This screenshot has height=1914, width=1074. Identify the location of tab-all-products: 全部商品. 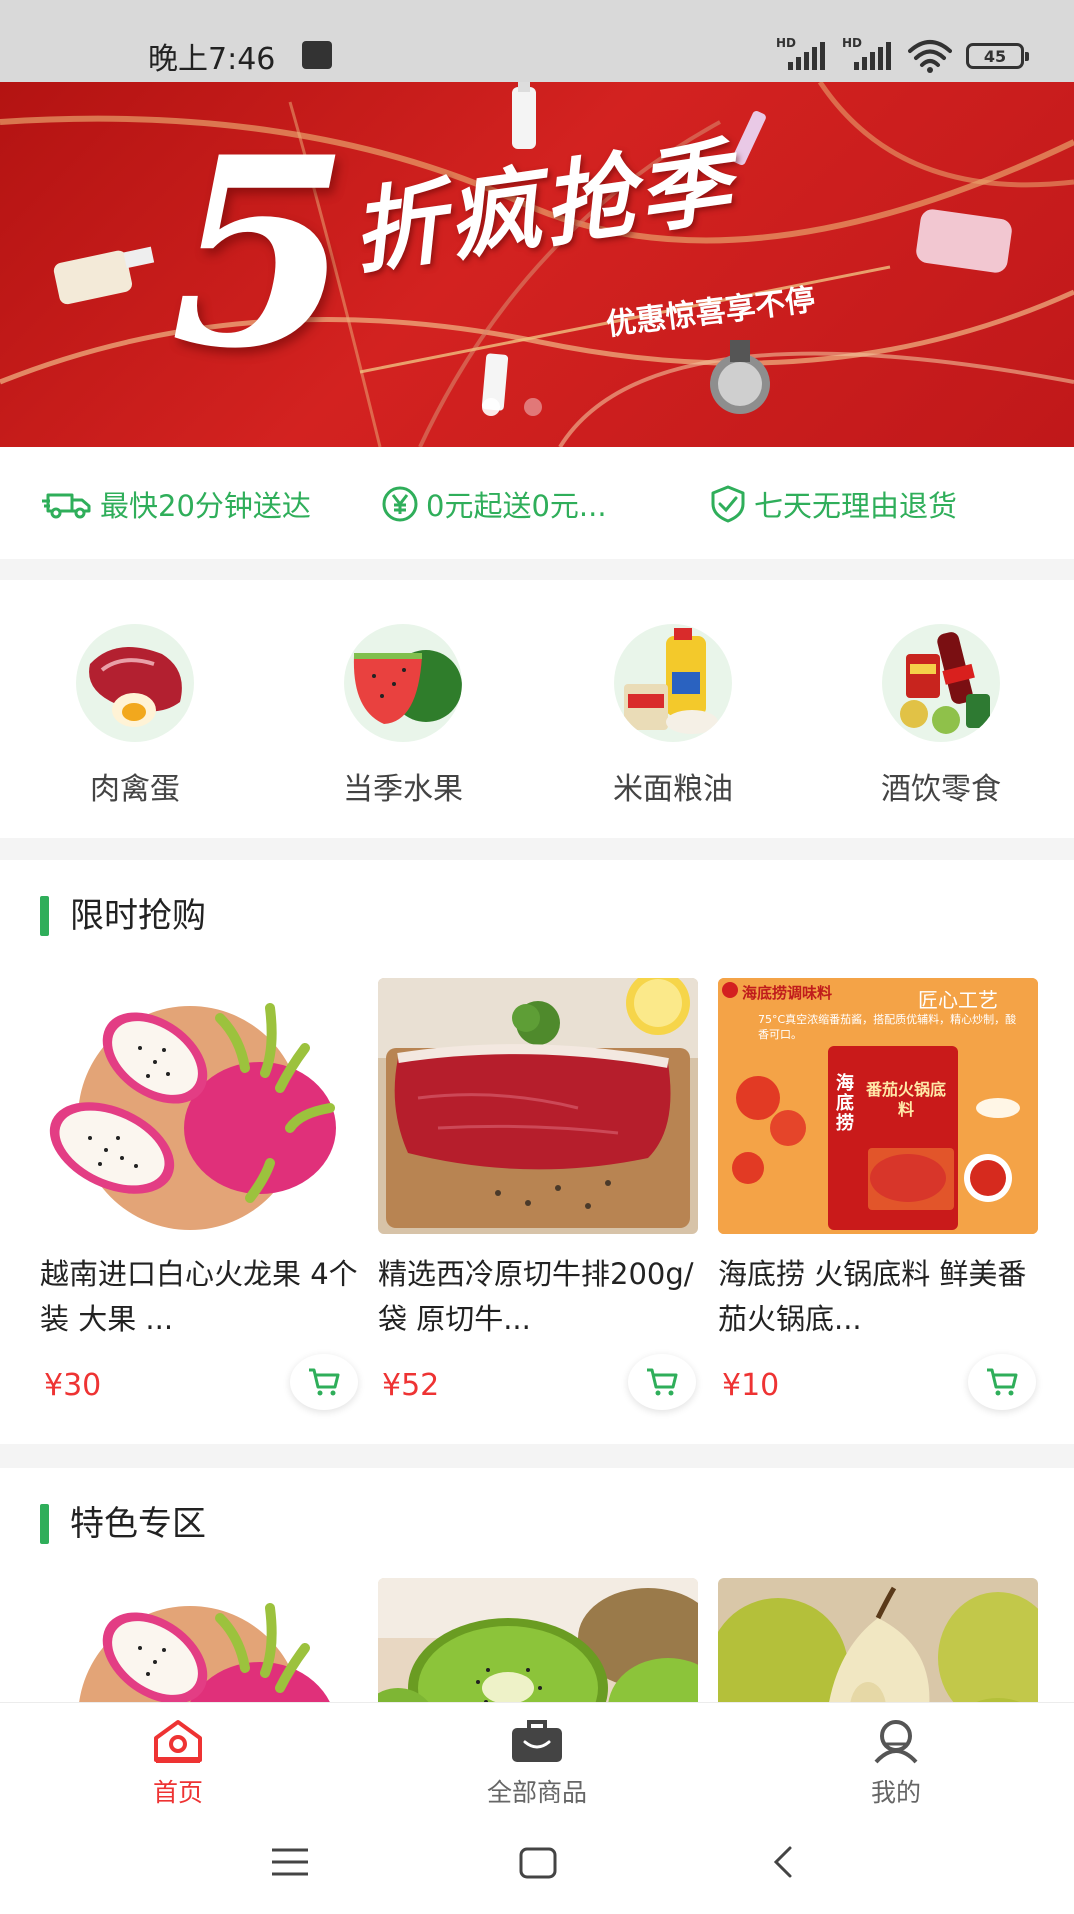
(537, 1763).